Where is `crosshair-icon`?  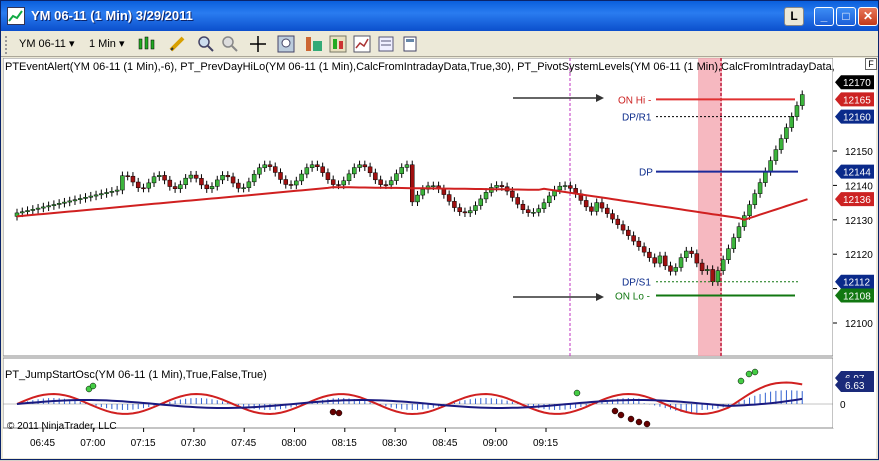
crosshair-icon is located at coordinates (258, 44).